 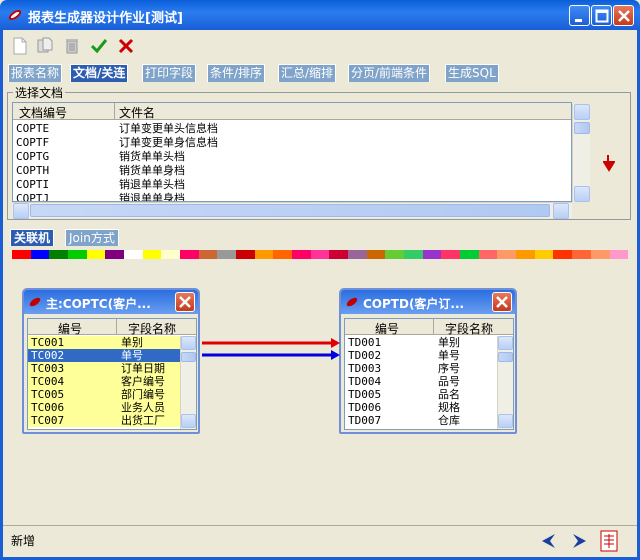 What do you see at coordinates (292, 185) in the screenshot?
I see `doc-row: COPTI 销退单单头档` at bounding box center [292, 185].